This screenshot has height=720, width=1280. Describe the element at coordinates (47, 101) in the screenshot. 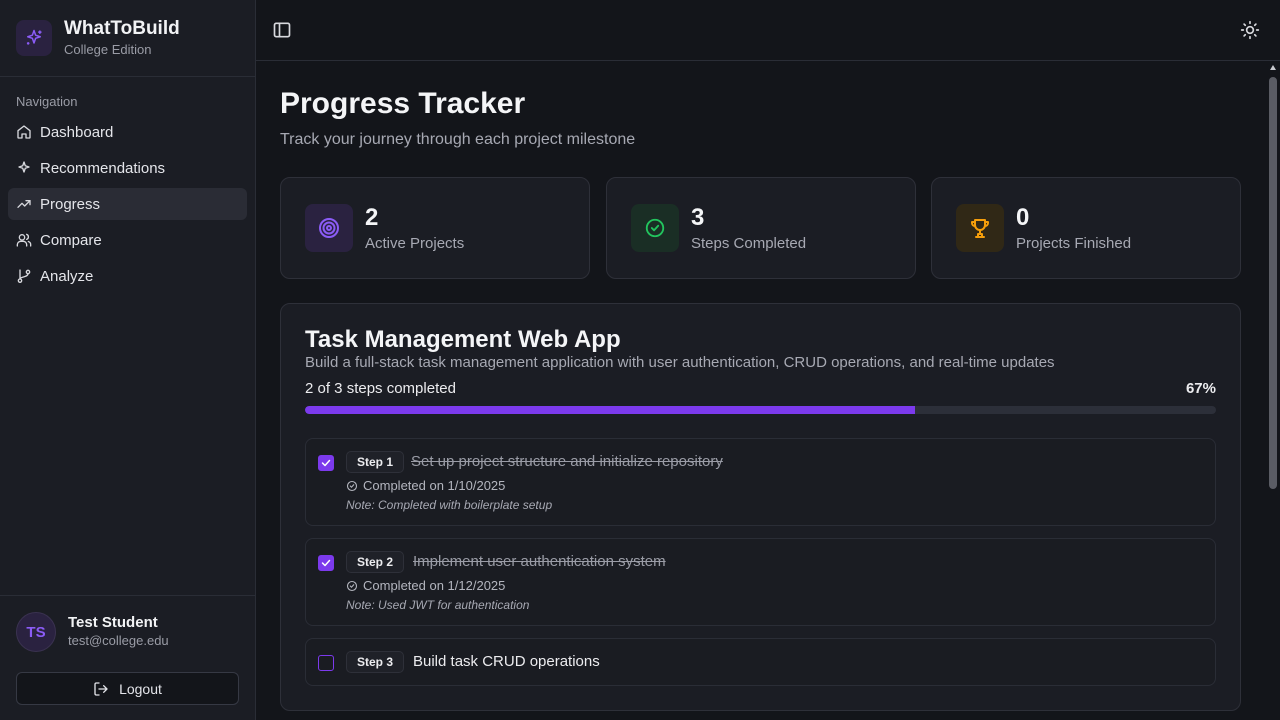

I see `nav-section-title: Navigation` at that location.